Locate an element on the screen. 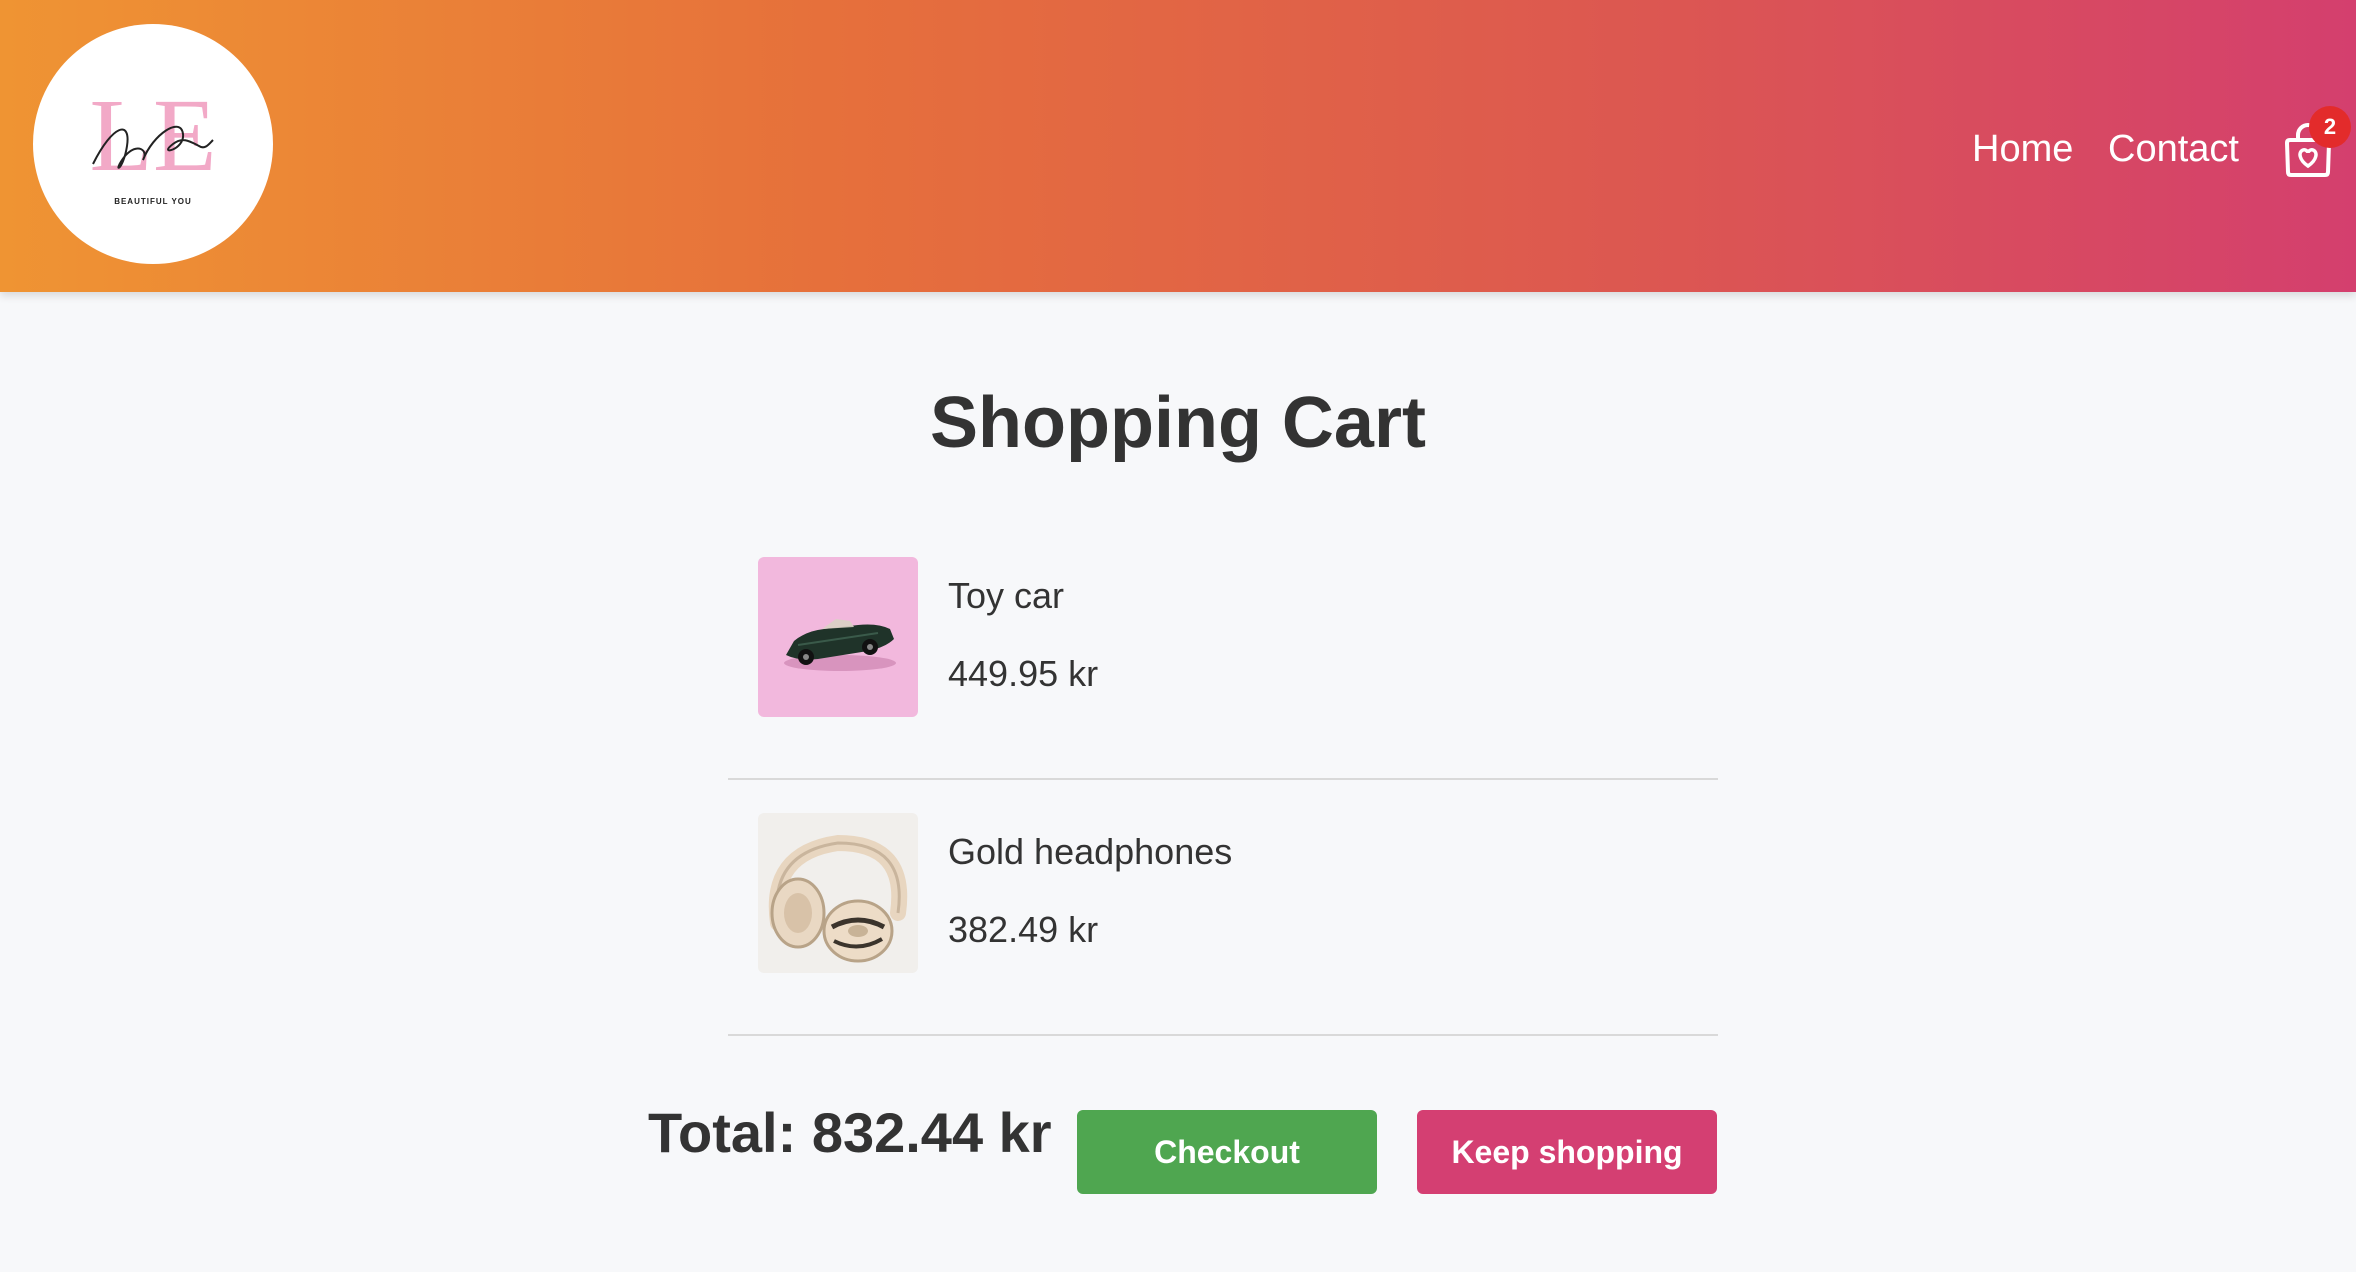 This screenshot has width=2356, height=1272. svg-text: BEAUTIFUL YOU is located at coordinates (153, 201).